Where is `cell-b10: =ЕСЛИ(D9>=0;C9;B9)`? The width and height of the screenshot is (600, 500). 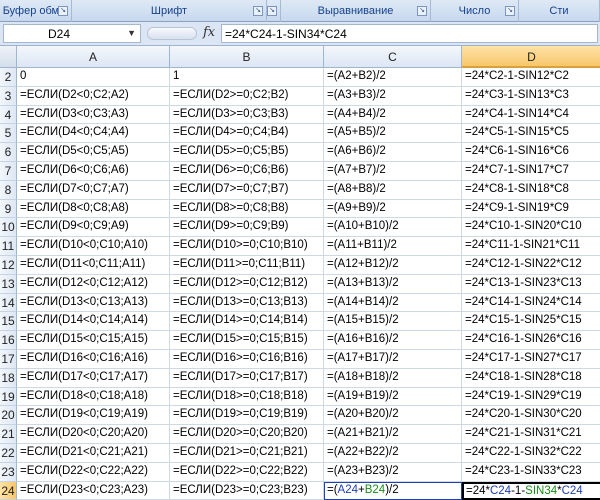
cell-b10: =ЕСЛИ(D9>=0;C9;B9) is located at coordinates (247, 228).